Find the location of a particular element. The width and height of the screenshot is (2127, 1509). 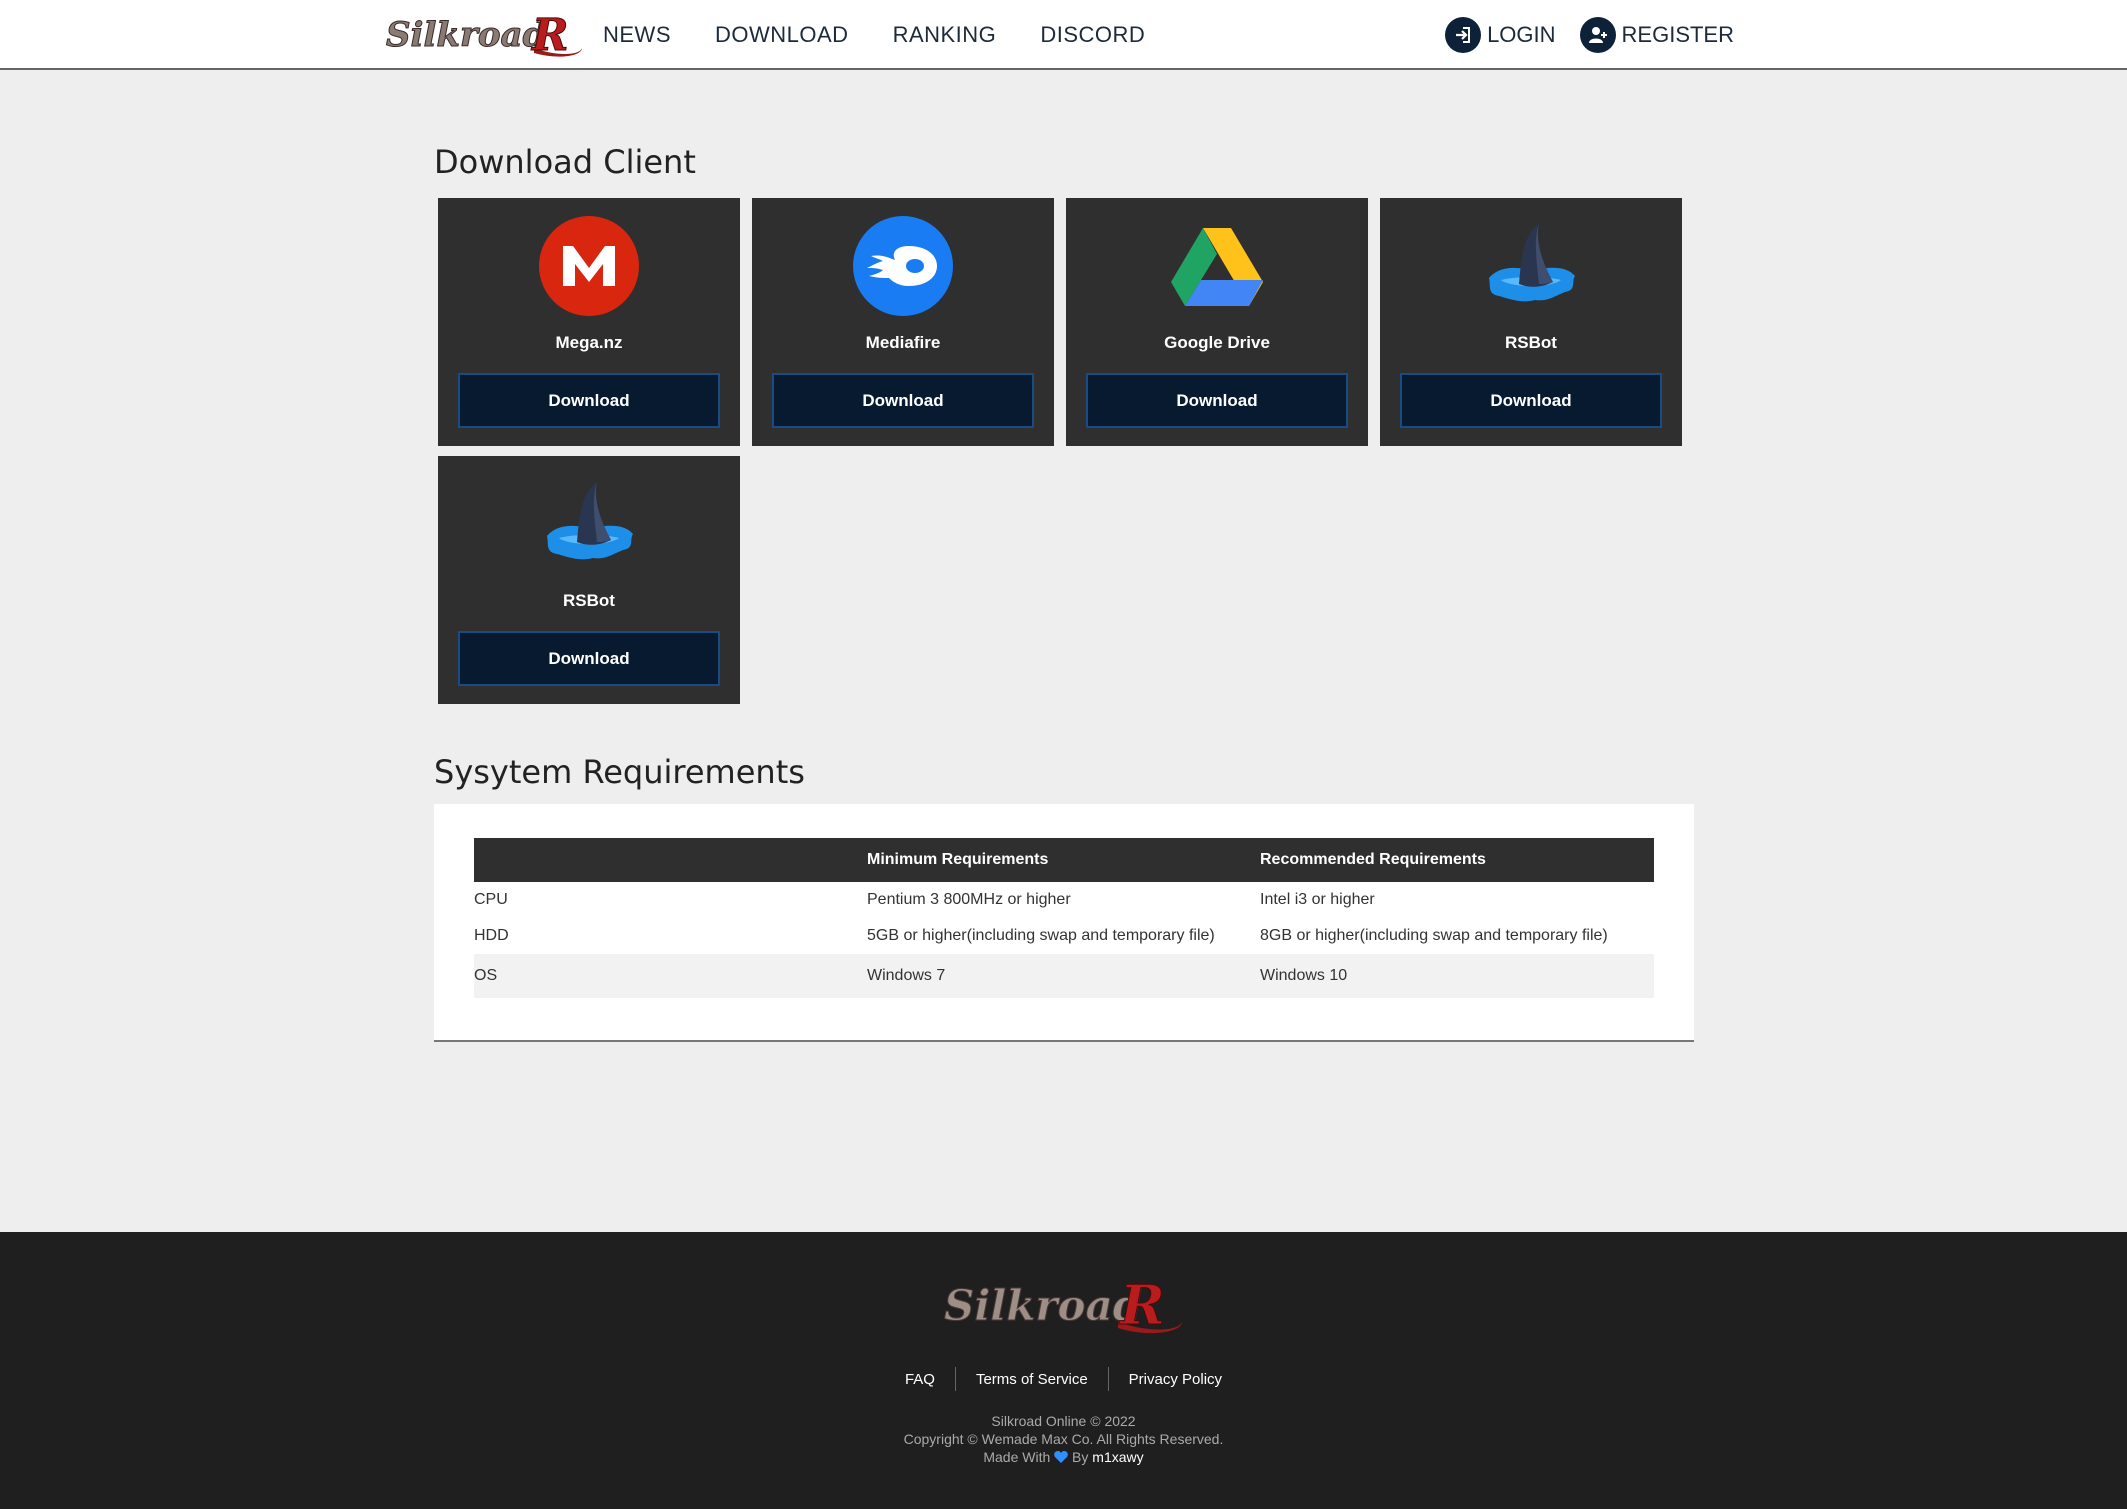

requirements-title: Sysytem Requirements is located at coordinates (619, 772).